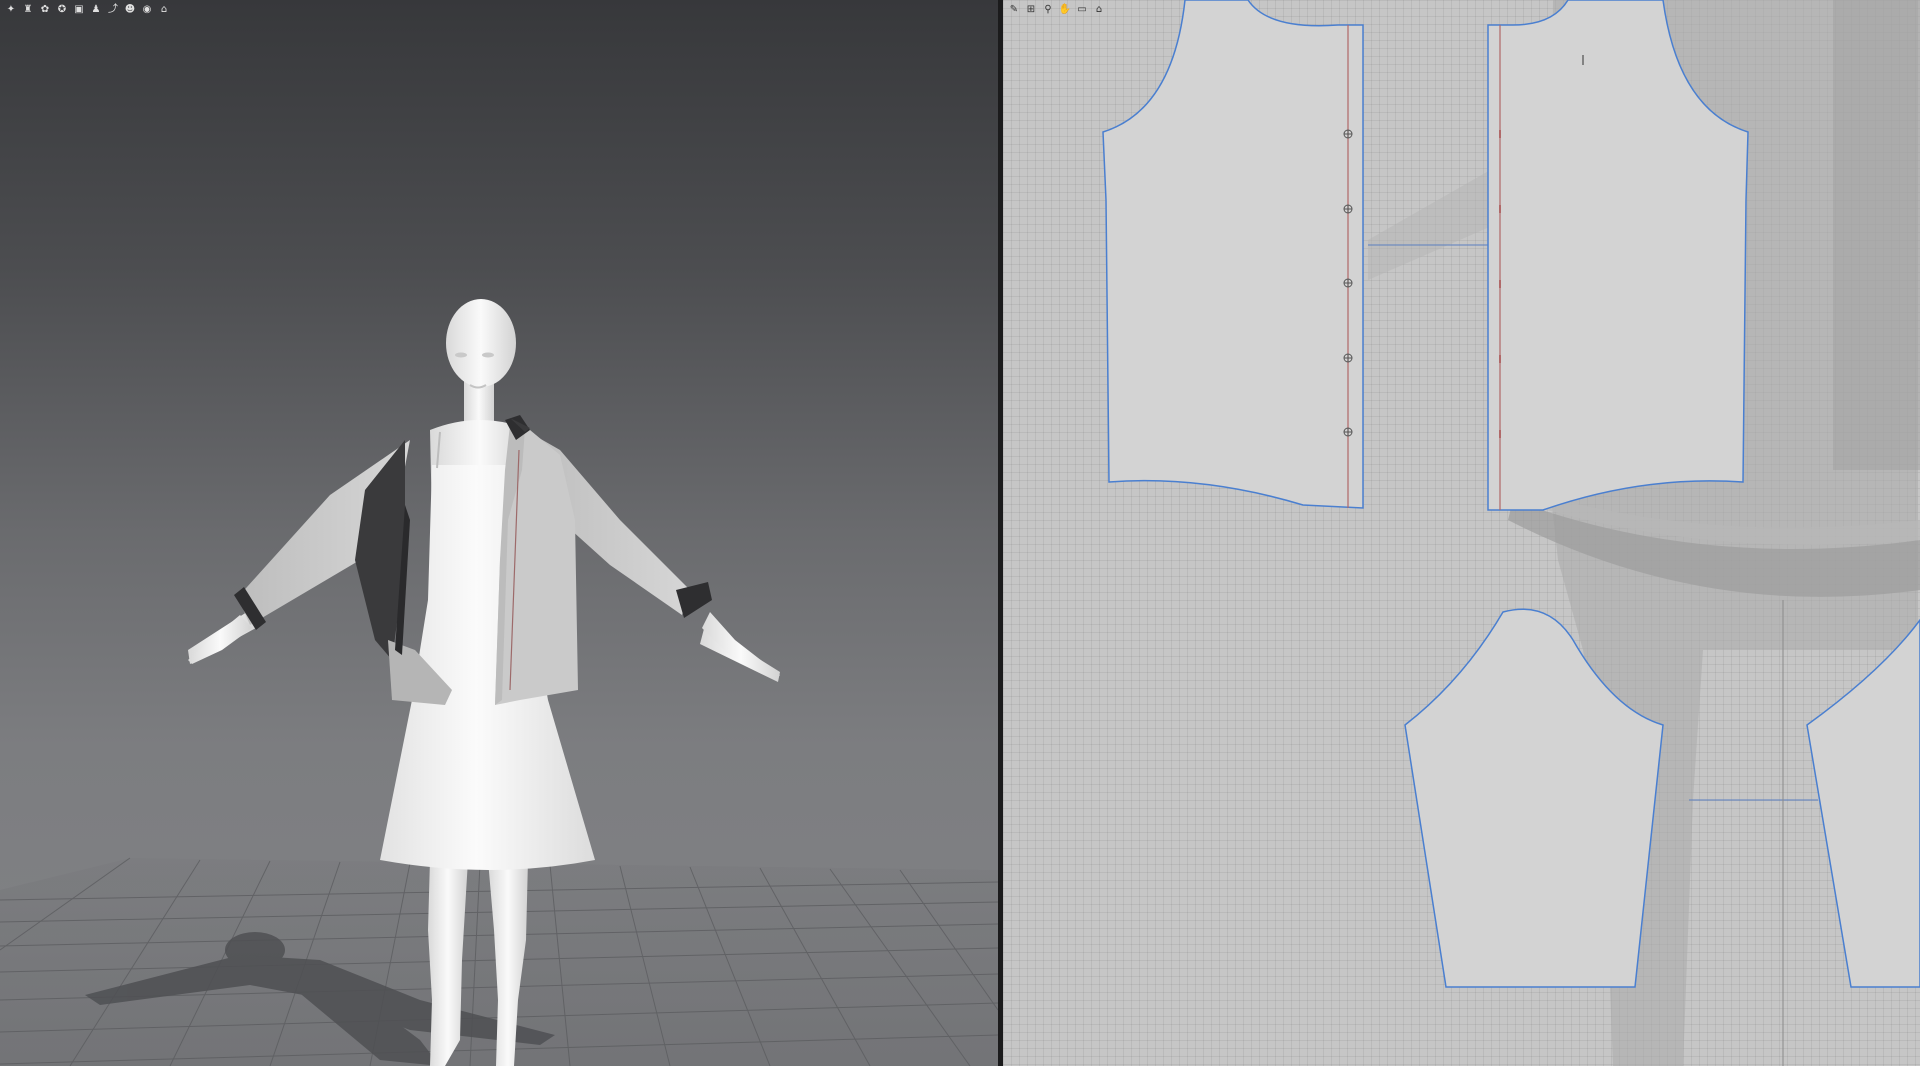 Image resolution: width=1920 pixels, height=1066 pixels. What do you see at coordinates (147, 10) in the screenshot?
I see `render-color-icon: ◉` at bounding box center [147, 10].